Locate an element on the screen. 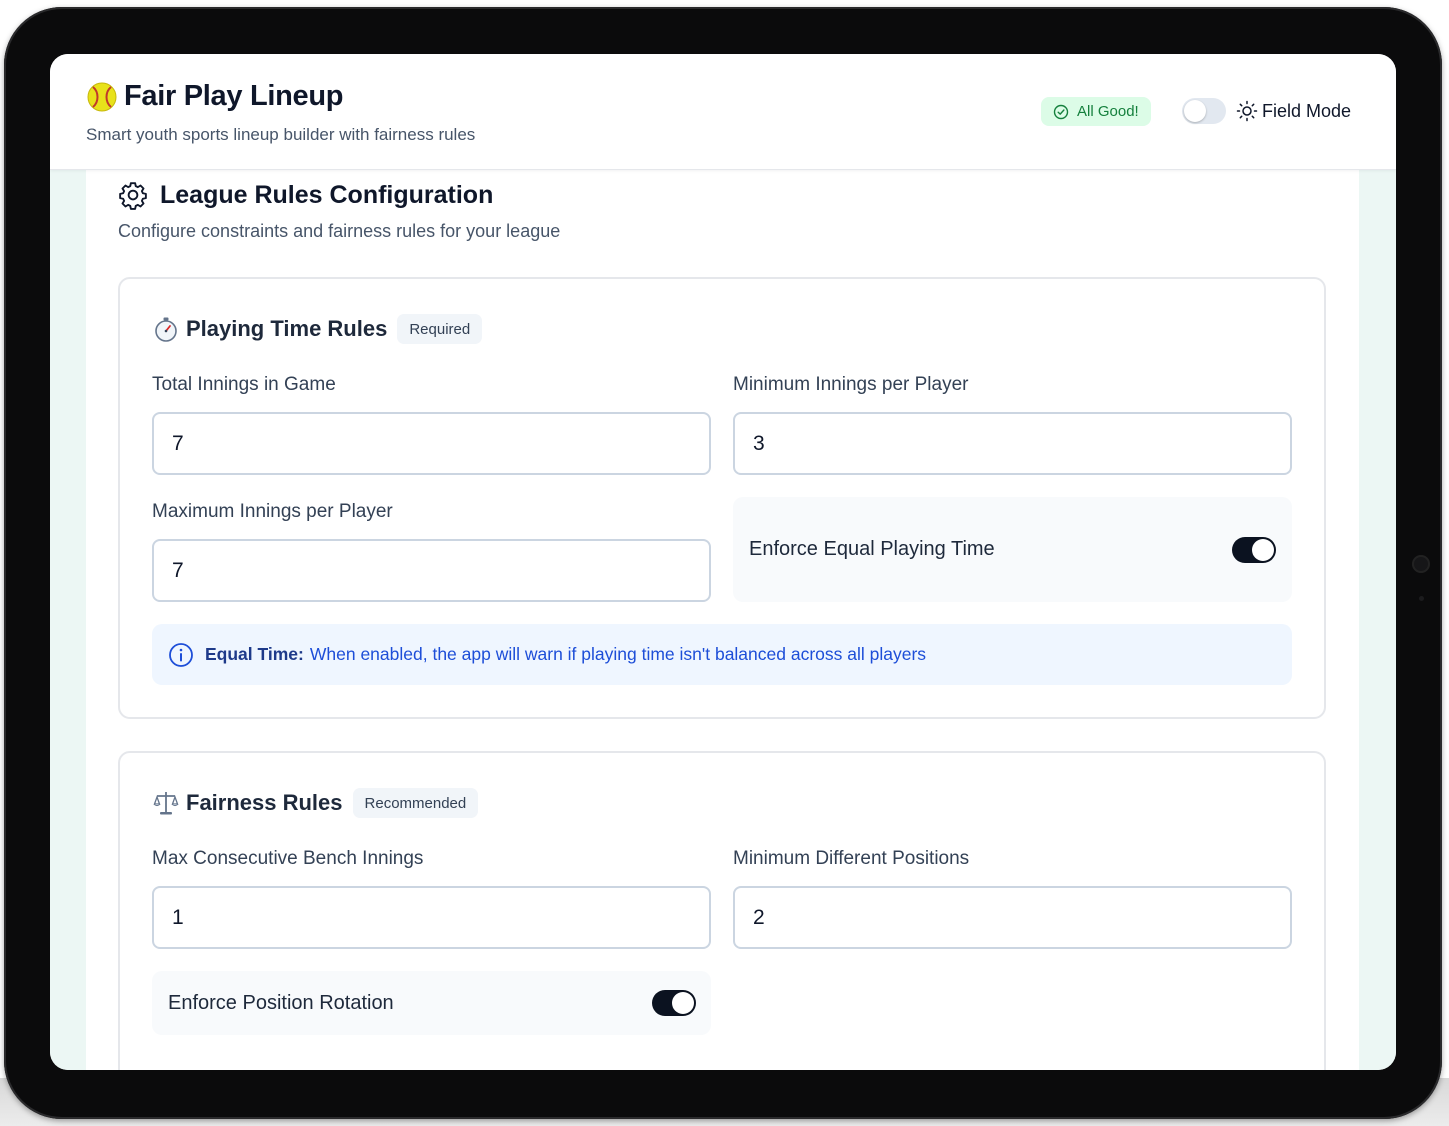  brand: Fair Play Lineup is located at coordinates (215, 96).